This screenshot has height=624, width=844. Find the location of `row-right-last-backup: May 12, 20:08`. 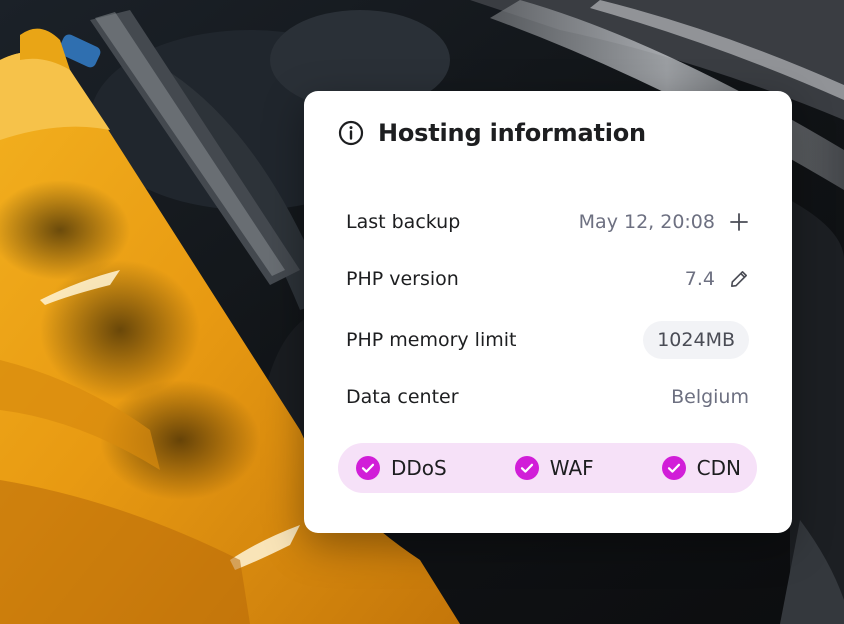

row-right-last-backup: May 12, 20:08 is located at coordinates (664, 222).